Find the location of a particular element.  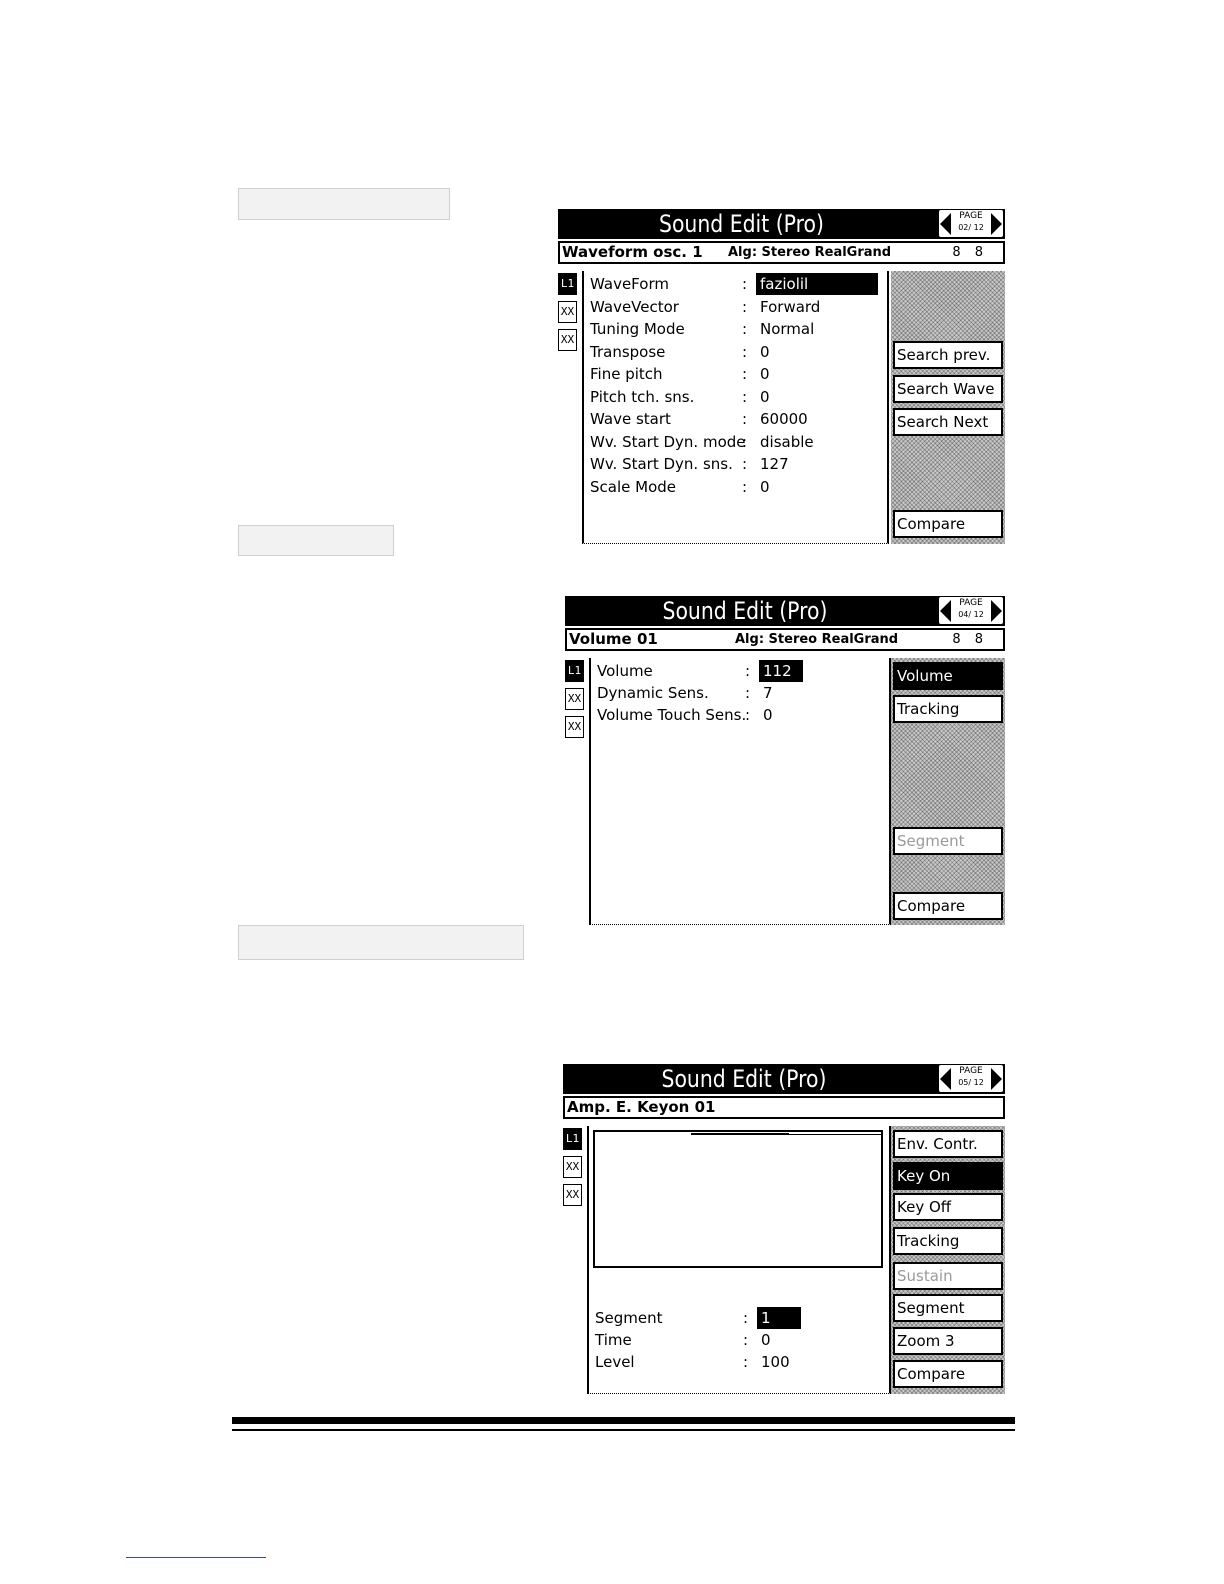

param-value: disable is located at coordinates (787, 442).